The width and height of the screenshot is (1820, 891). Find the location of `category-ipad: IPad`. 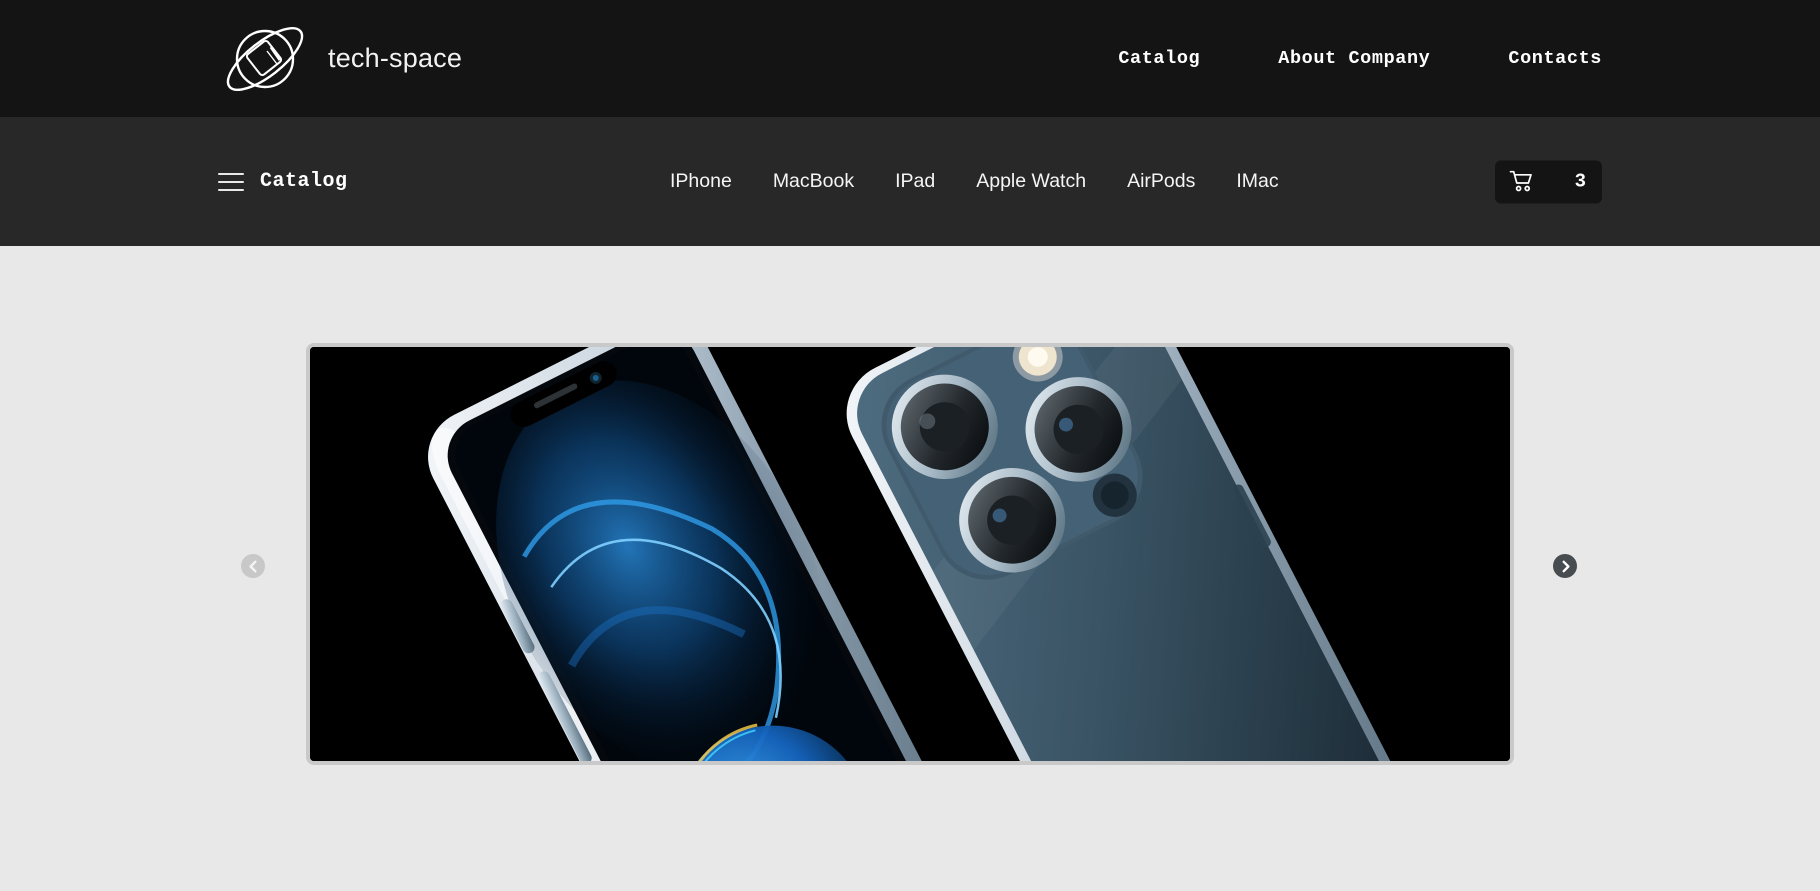

category-ipad: IPad is located at coordinates (915, 181).